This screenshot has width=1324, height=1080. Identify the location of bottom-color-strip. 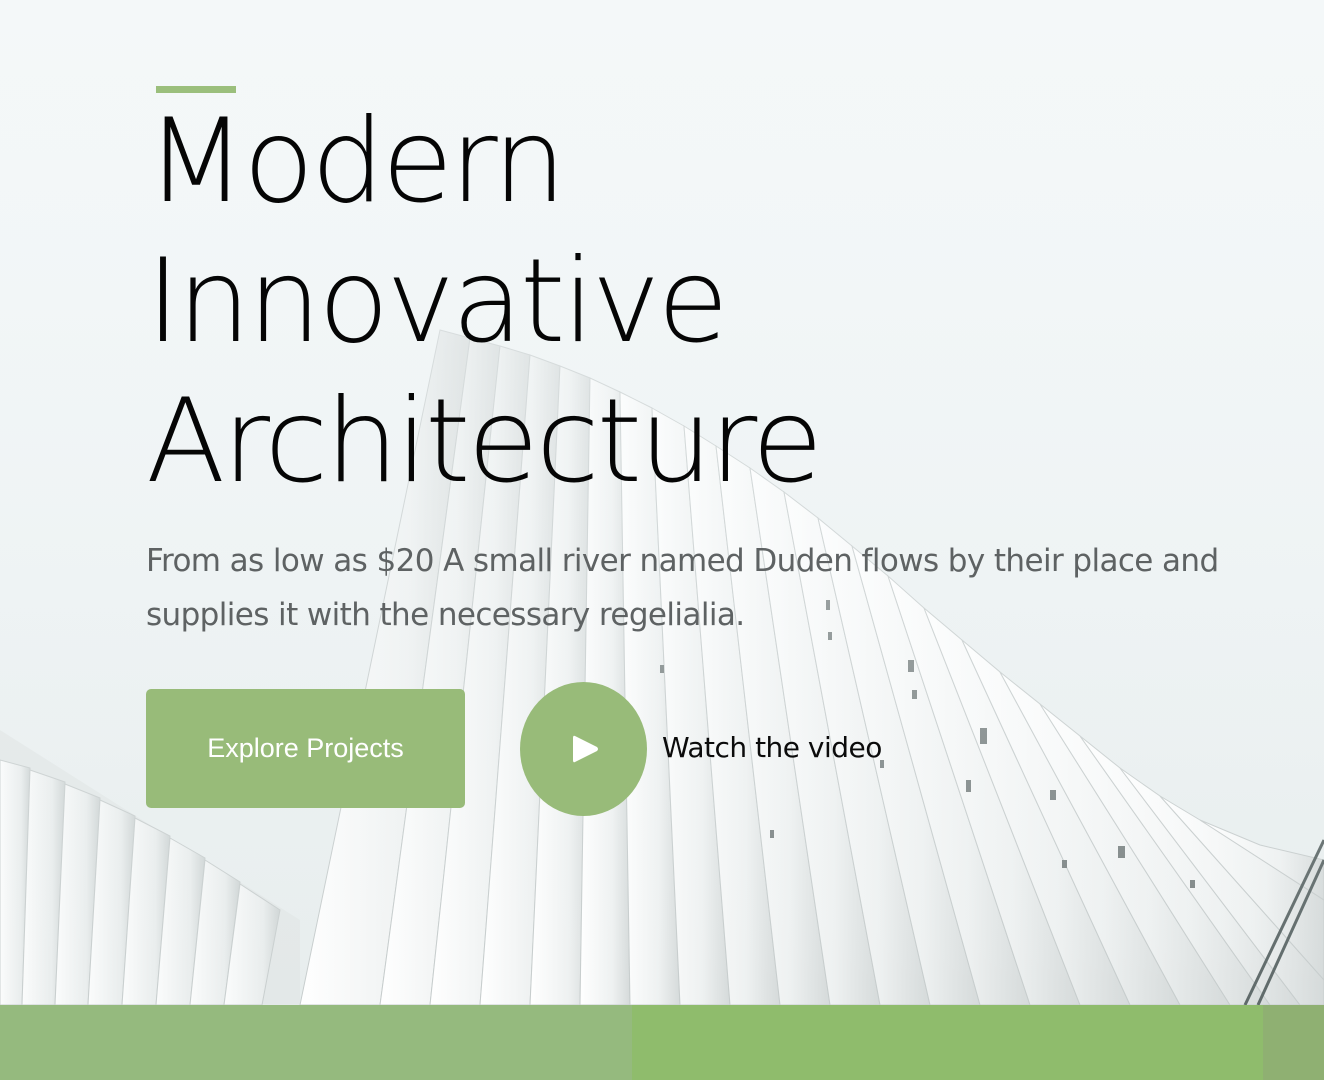
(662, 1042).